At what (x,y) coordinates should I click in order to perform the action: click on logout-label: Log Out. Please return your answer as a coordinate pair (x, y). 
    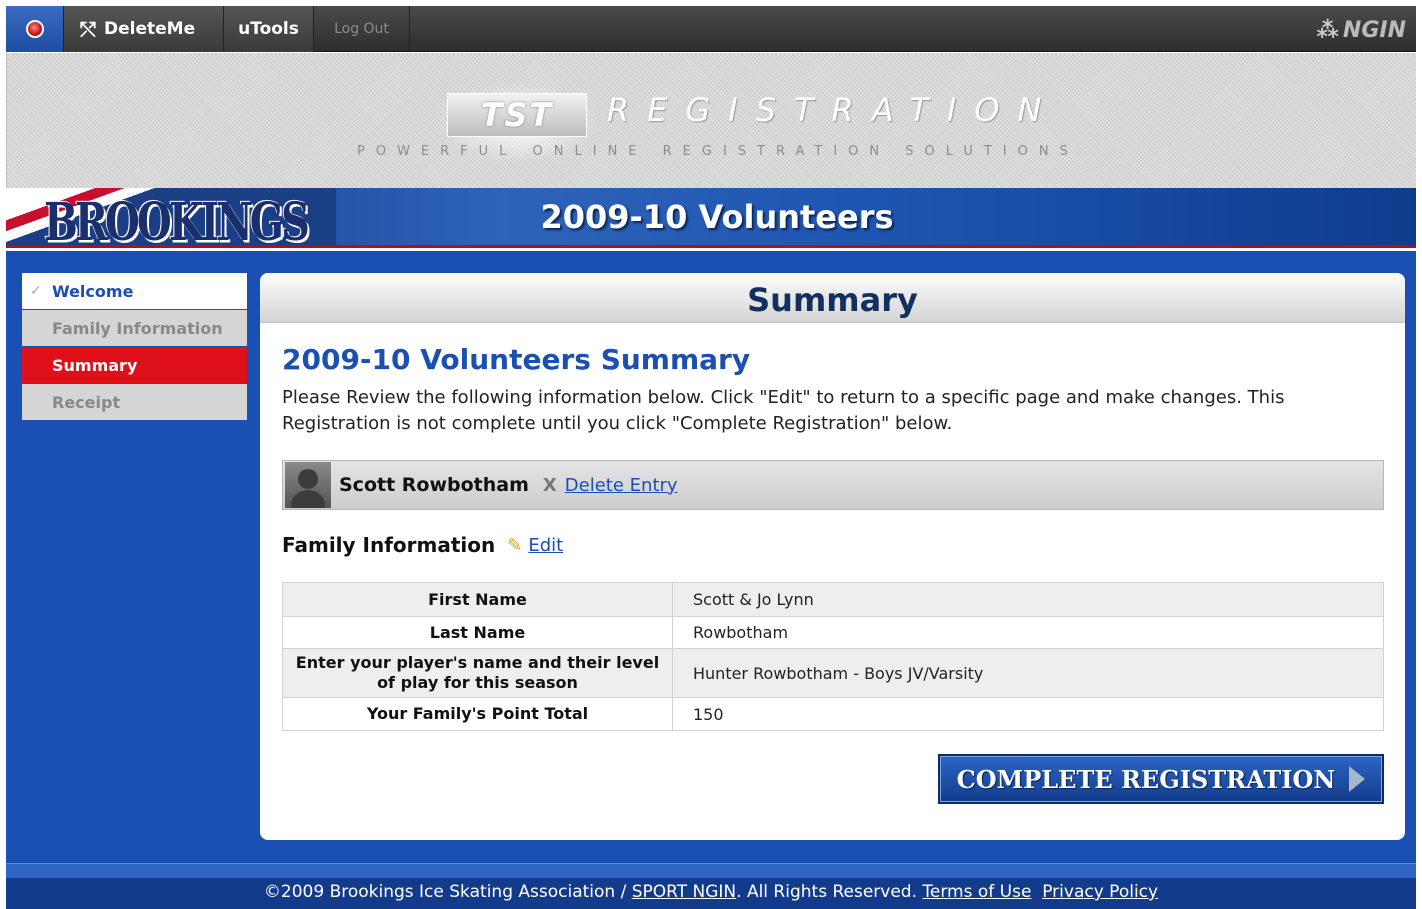
    Looking at the image, I should click on (361, 29).